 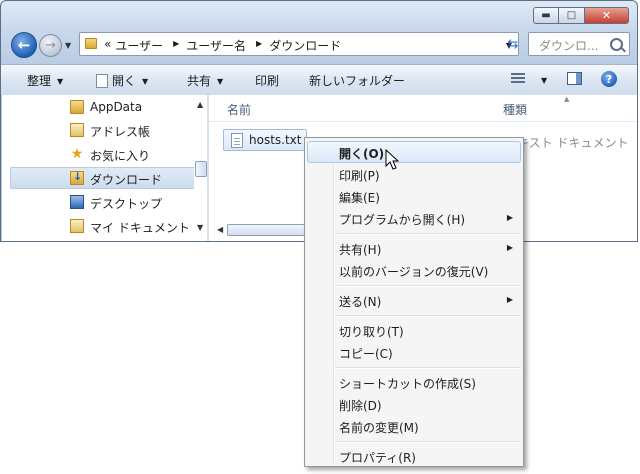 What do you see at coordinates (77, 130) in the screenshot?
I see `contacts-folder-icon` at bounding box center [77, 130].